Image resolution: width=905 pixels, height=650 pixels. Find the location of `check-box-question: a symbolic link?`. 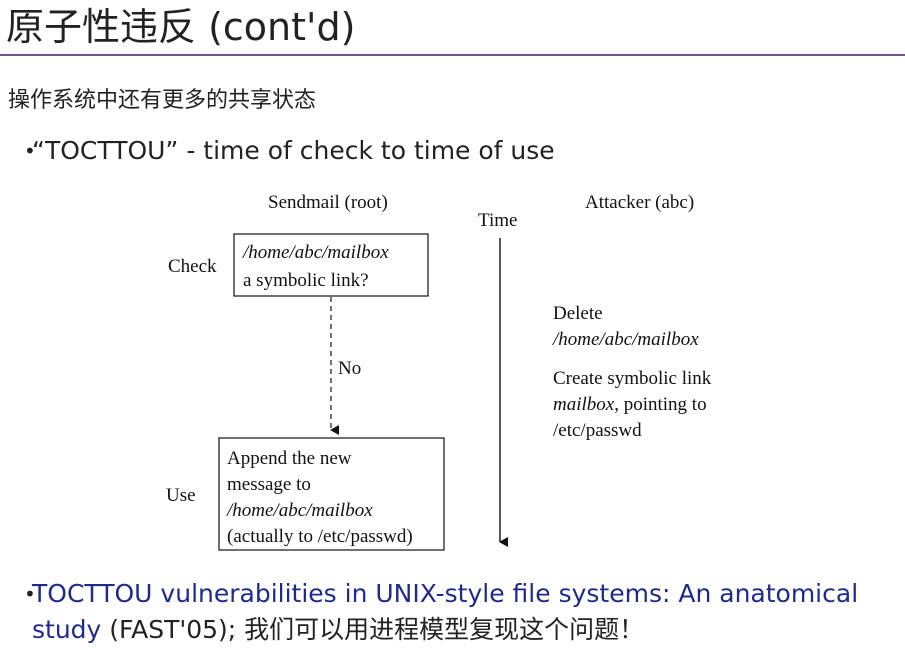

check-box-question: a symbolic link? is located at coordinates (306, 280).